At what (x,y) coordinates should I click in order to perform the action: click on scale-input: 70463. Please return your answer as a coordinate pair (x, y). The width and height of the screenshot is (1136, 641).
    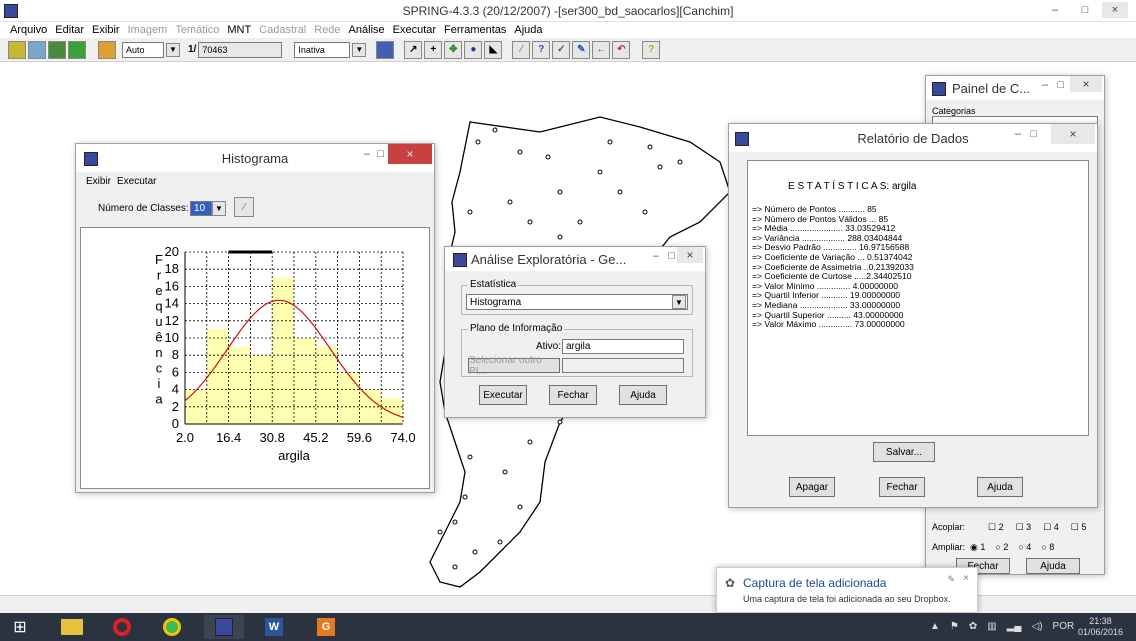
    Looking at the image, I should click on (240, 49).